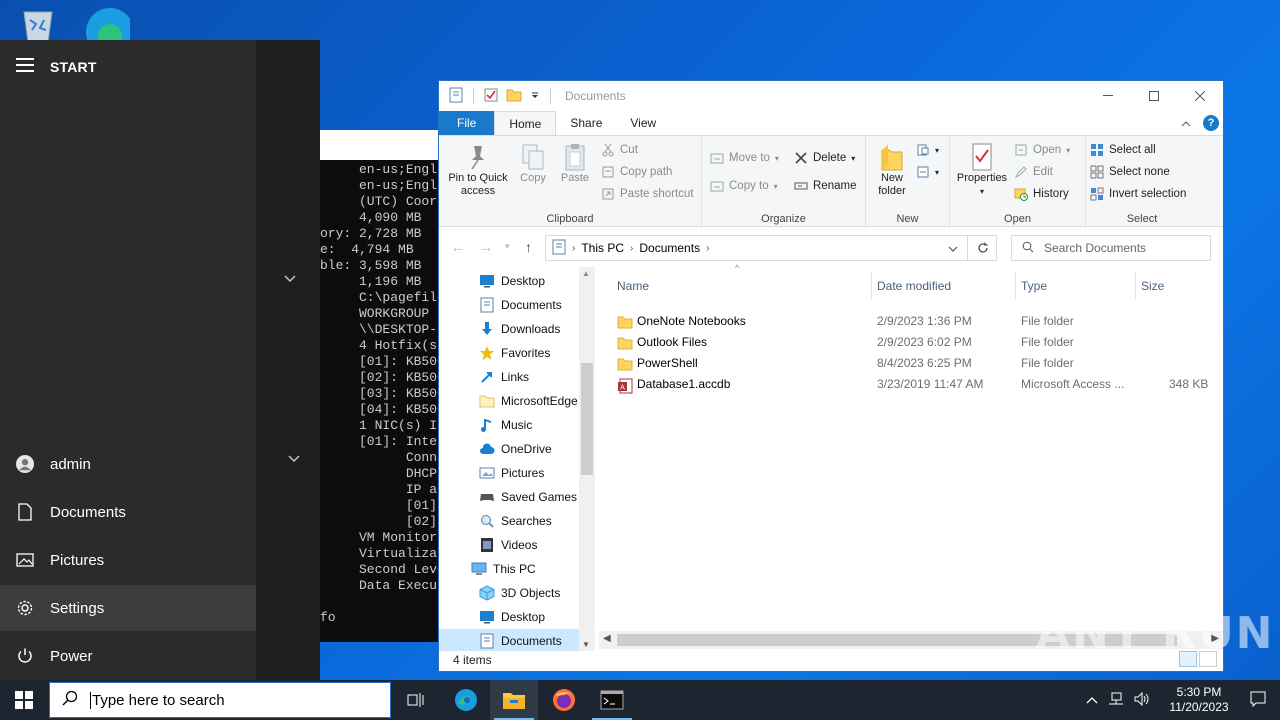 Image resolution: width=1280 pixels, height=720 pixels. I want to click on start-item-power: Power, so click(128, 656).